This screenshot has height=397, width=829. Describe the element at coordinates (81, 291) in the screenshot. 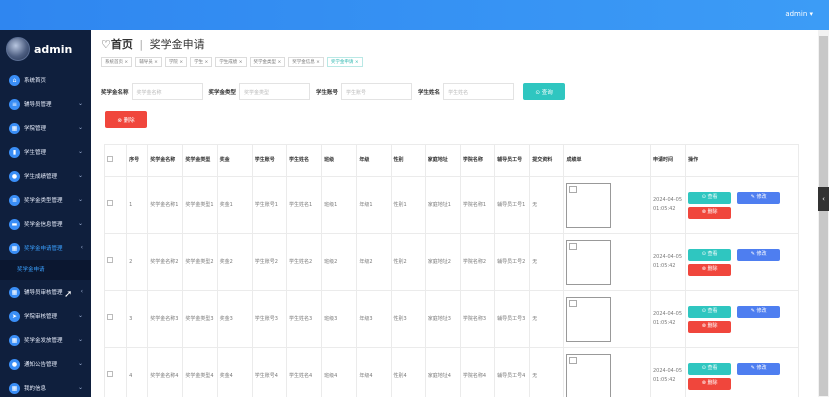

I see `chevron-icon: ‹` at that location.